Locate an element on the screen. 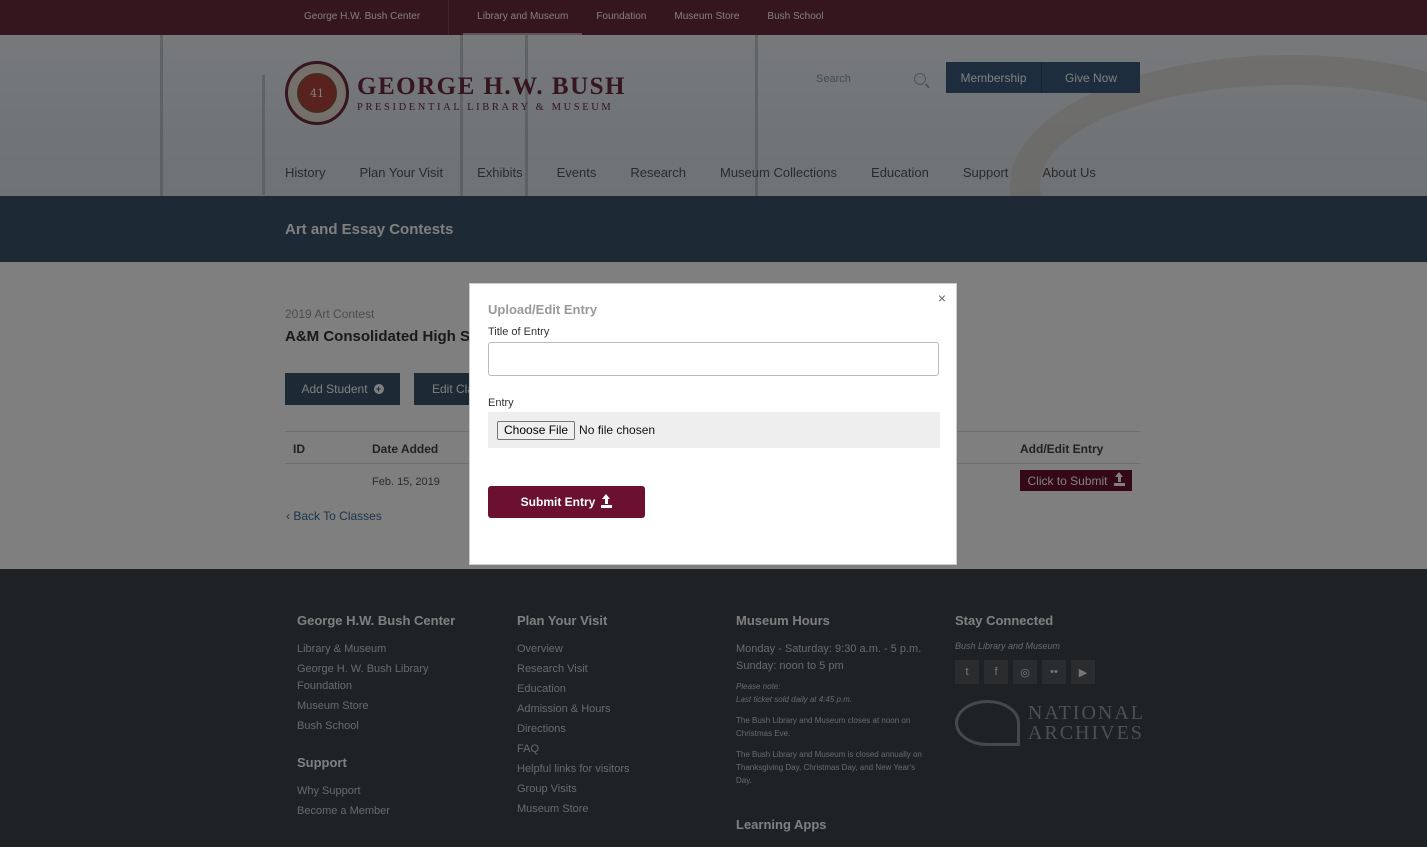 The image size is (1427, 847). submit-entry-button: Submit Entry is located at coordinates (566, 502).